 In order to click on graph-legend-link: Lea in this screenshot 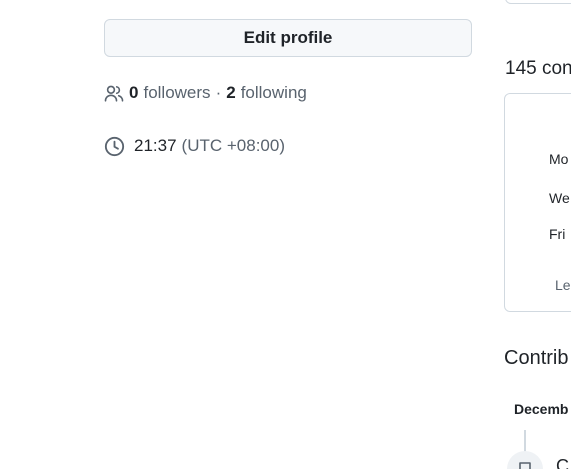, I will do `click(563, 285)`.